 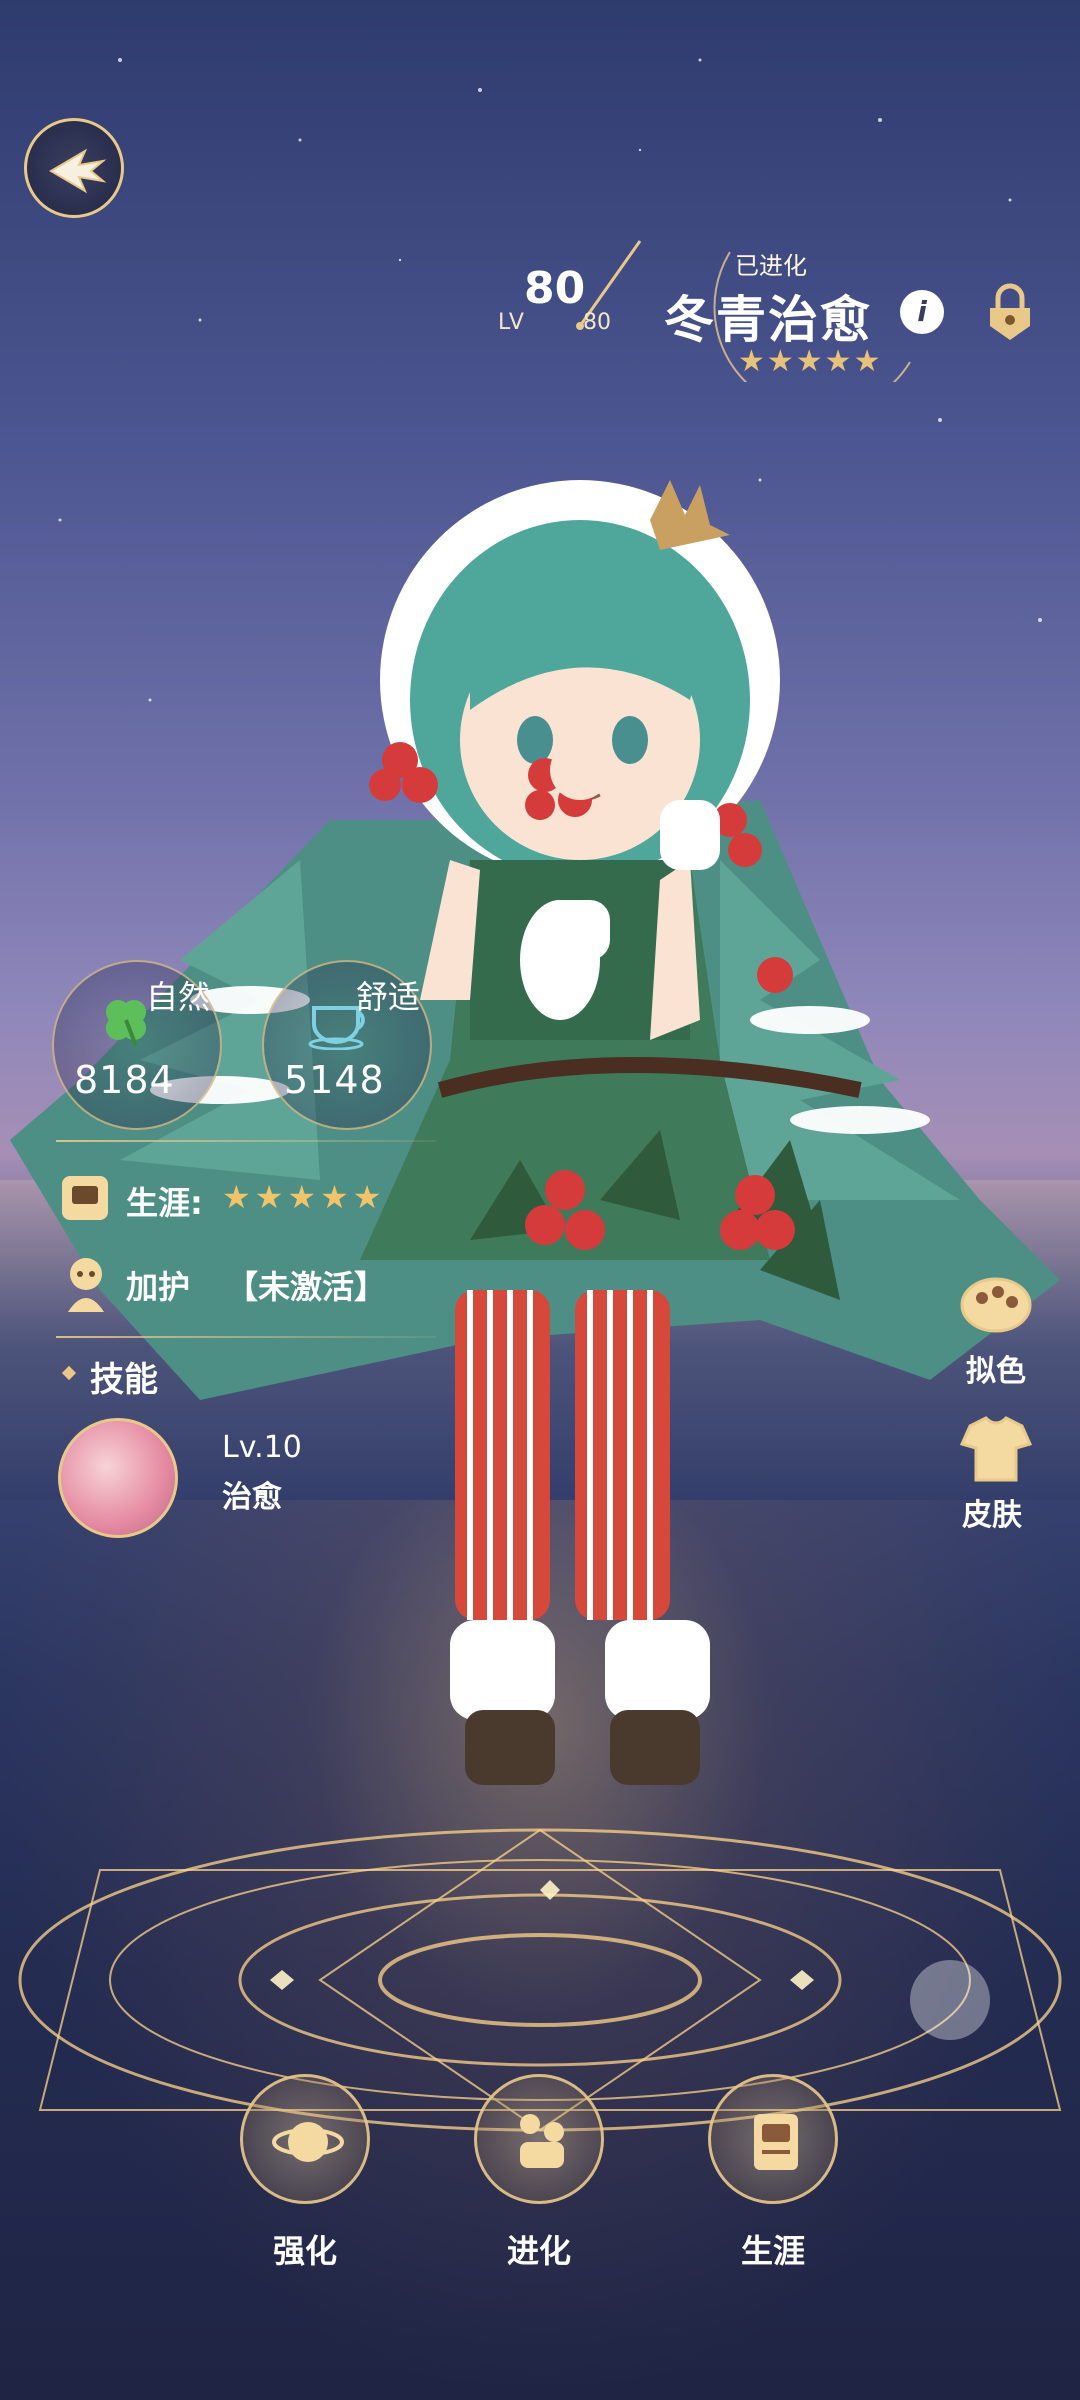 What do you see at coordinates (773, 2249) in the screenshot?
I see `career-tab-label: 生涯` at bounding box center [773, 2249].